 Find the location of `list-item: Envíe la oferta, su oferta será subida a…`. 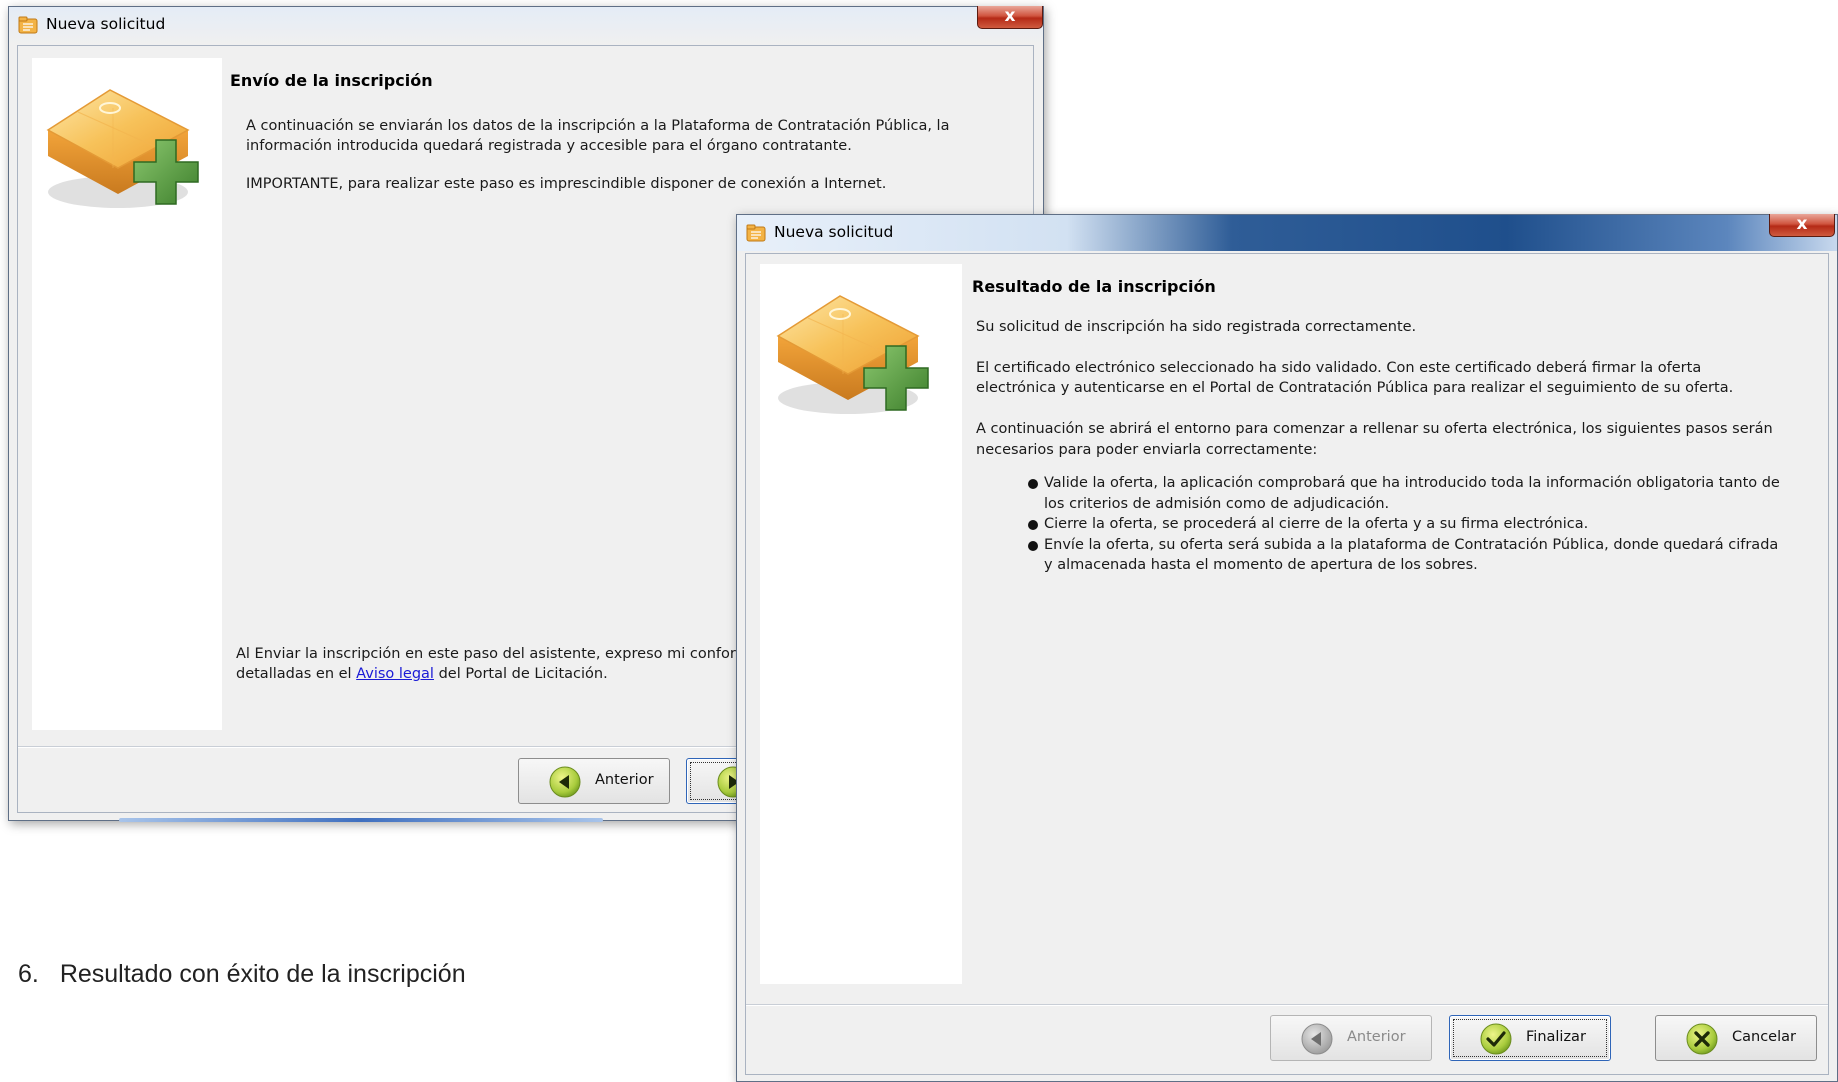

list-item: Envíe la oferta, su oferta será subida a… is located at coordinates (1421, 555).